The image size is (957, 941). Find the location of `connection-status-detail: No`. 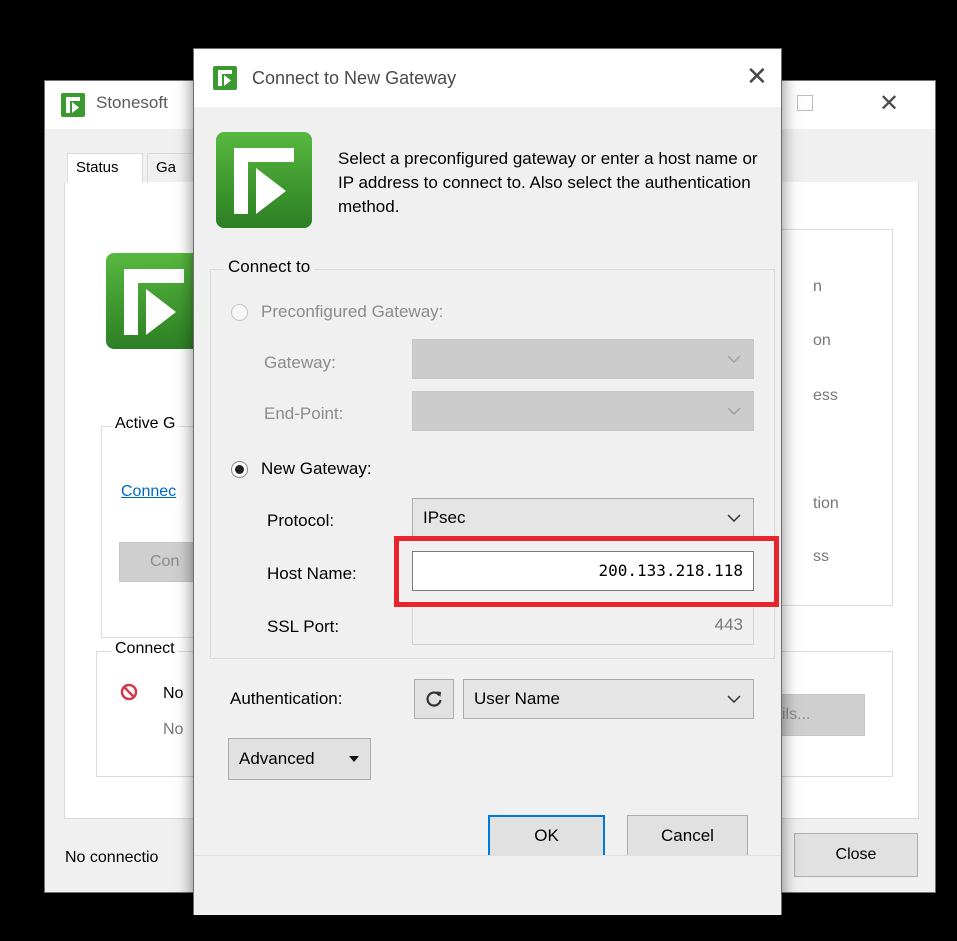

connection-status-detail: No is located at coordinates (173, 729).